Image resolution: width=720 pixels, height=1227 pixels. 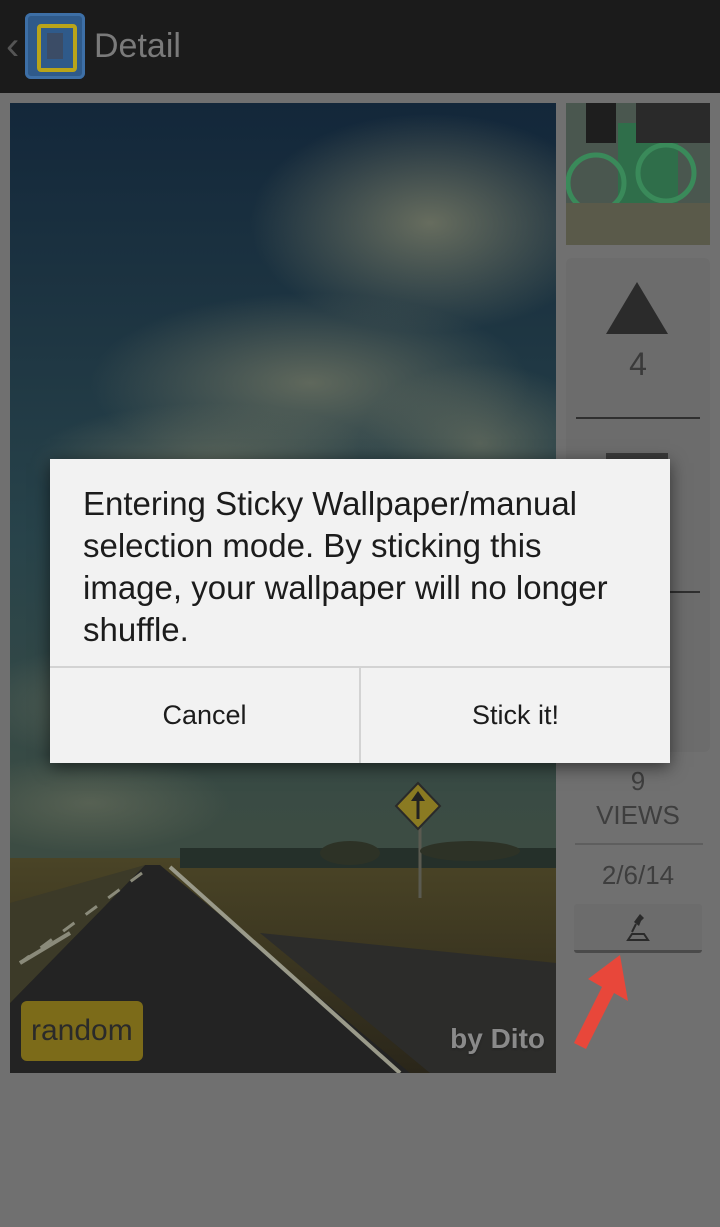 What do you see at coordinates (639, 844) in the screenshot?
I see `sidebar-divider` at bounding box center [639, 844].